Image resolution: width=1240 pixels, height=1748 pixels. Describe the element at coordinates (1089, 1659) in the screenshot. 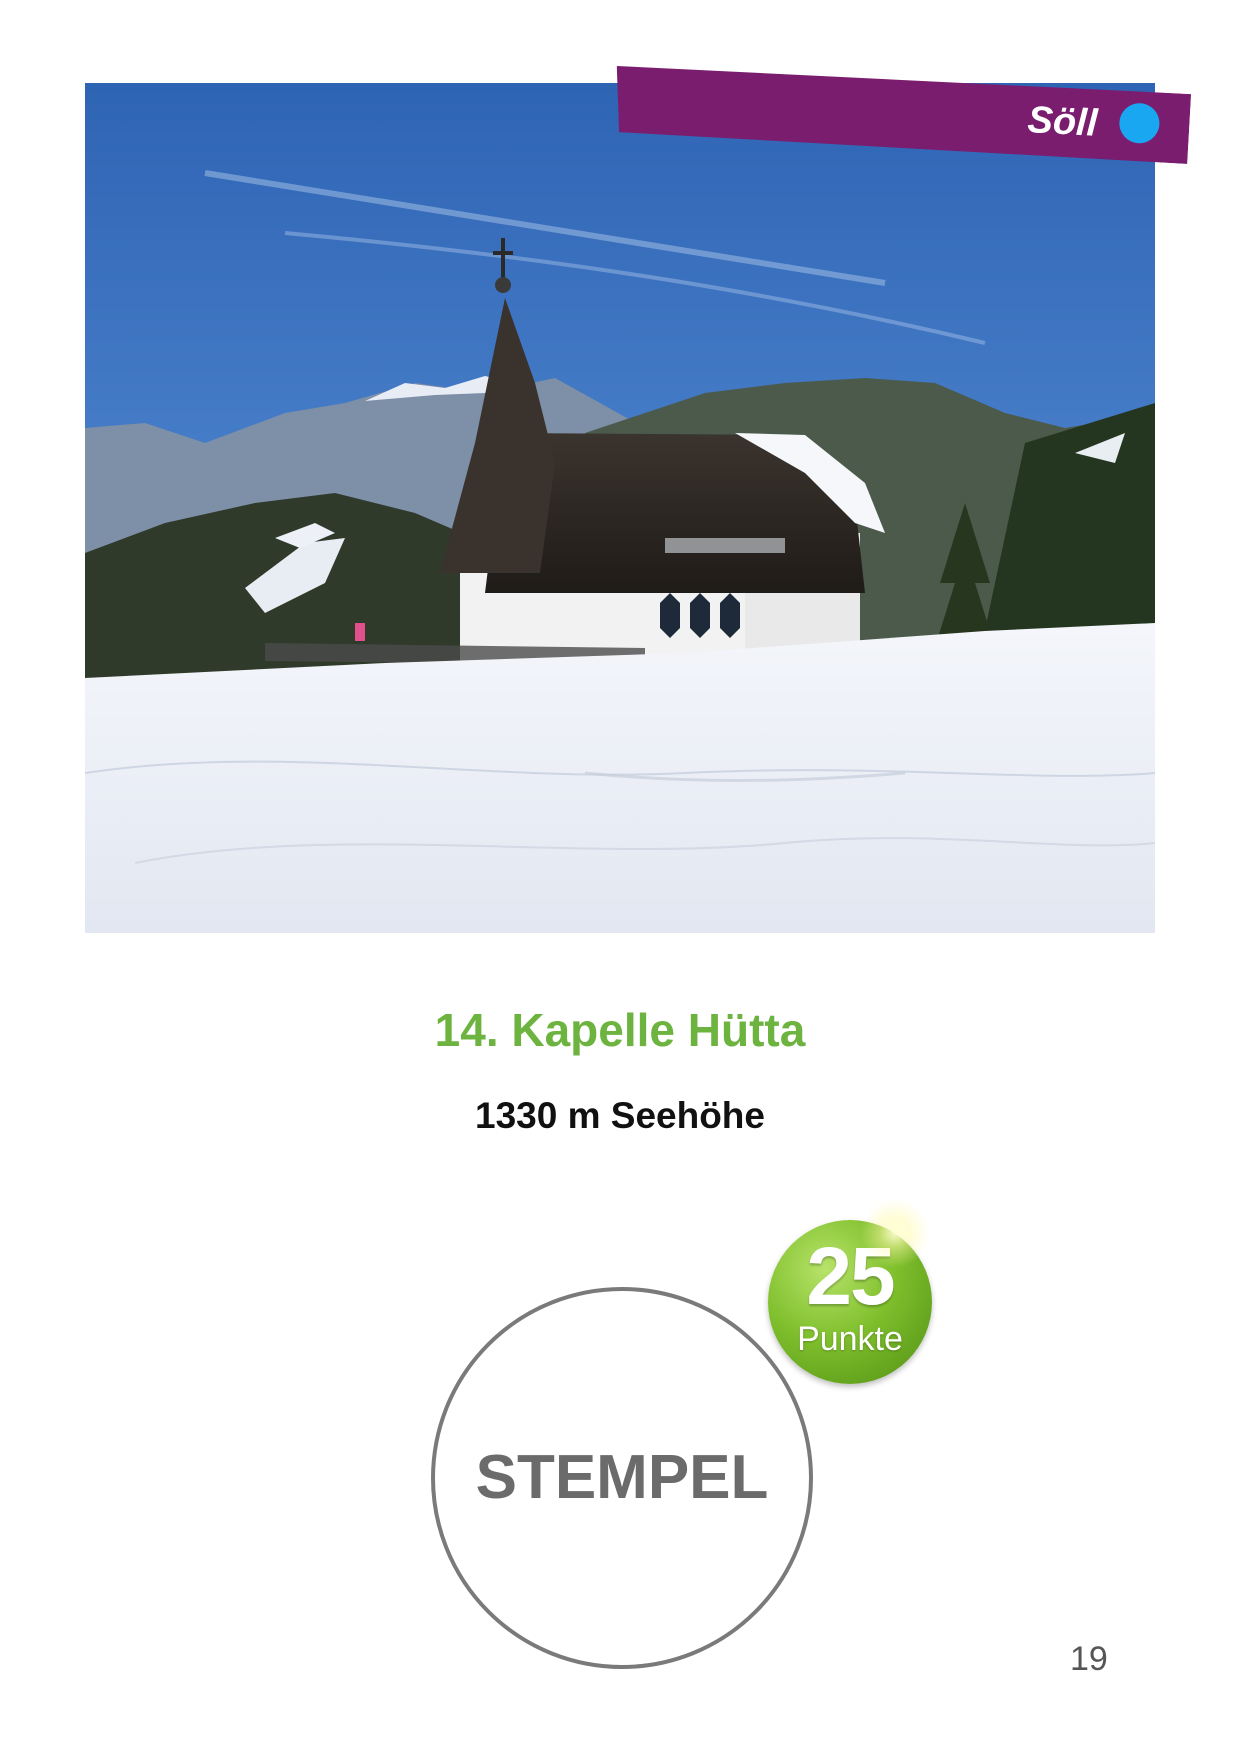

I see `page-number: 19` at that location.